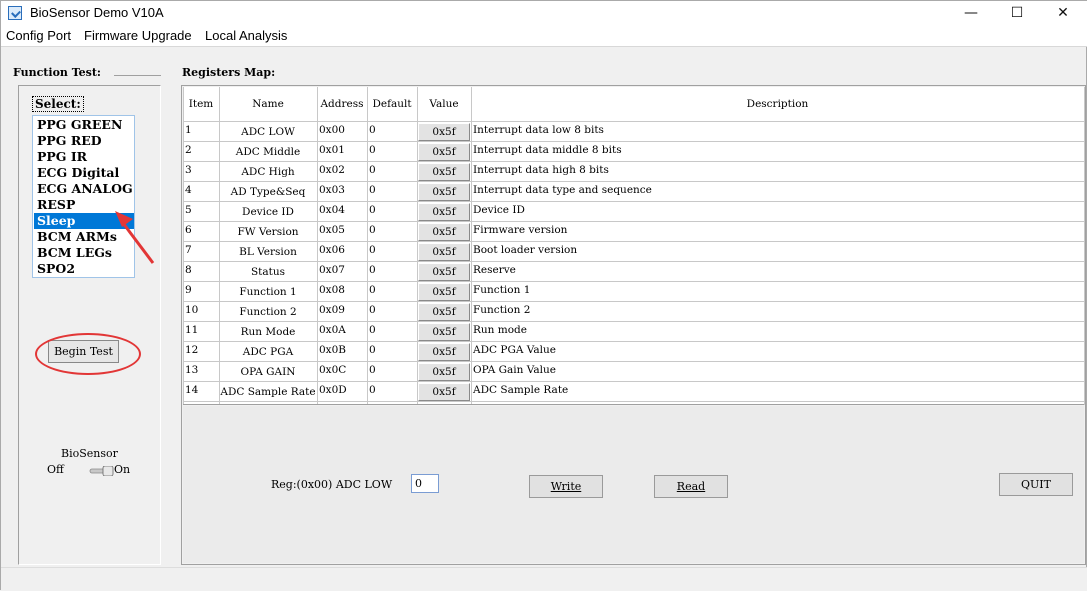  I want to click on column-header-value: Value, so click(444, 104).